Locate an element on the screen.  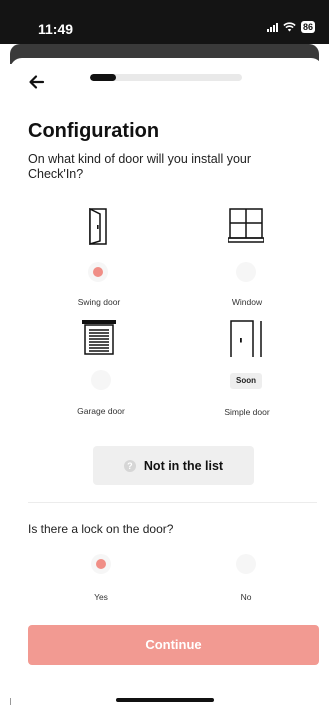
simple-door-icon is located at coordinates (246, 338).